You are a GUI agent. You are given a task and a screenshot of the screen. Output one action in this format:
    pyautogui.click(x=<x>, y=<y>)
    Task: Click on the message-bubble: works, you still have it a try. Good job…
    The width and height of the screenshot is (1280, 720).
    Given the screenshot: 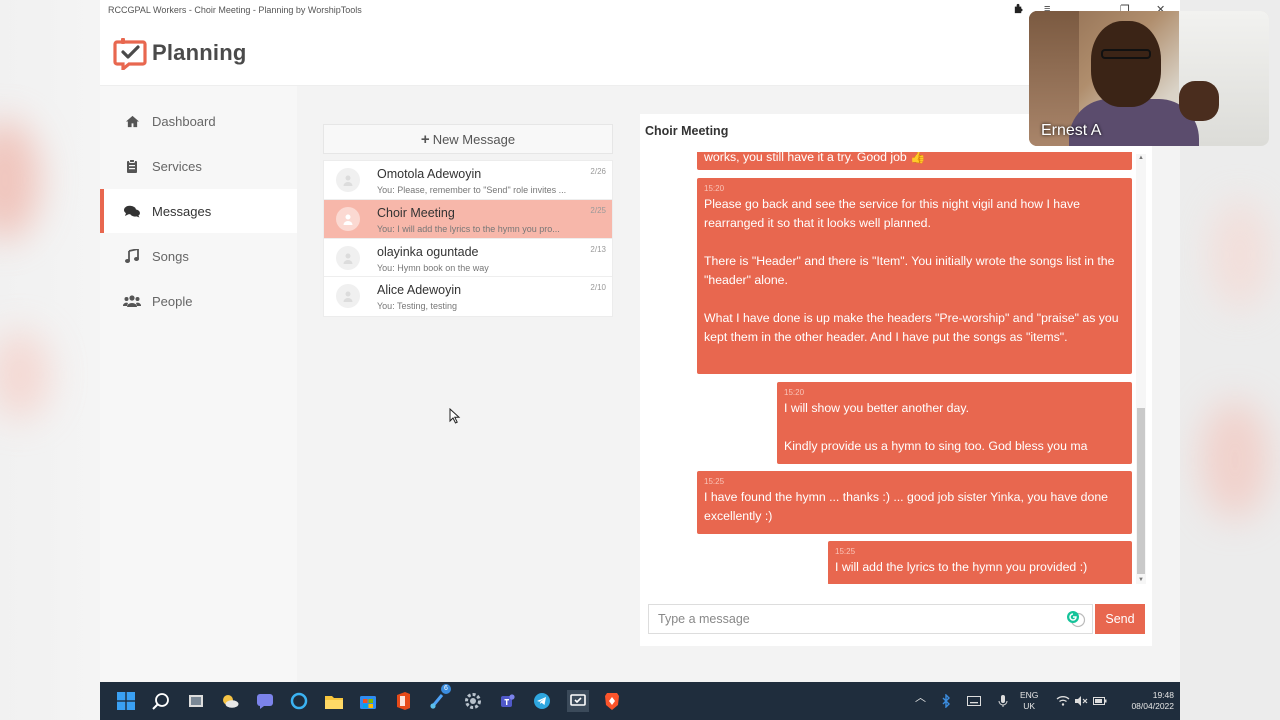 What is the action you would take?
    pyautogui.click(x=914, y=161)
    